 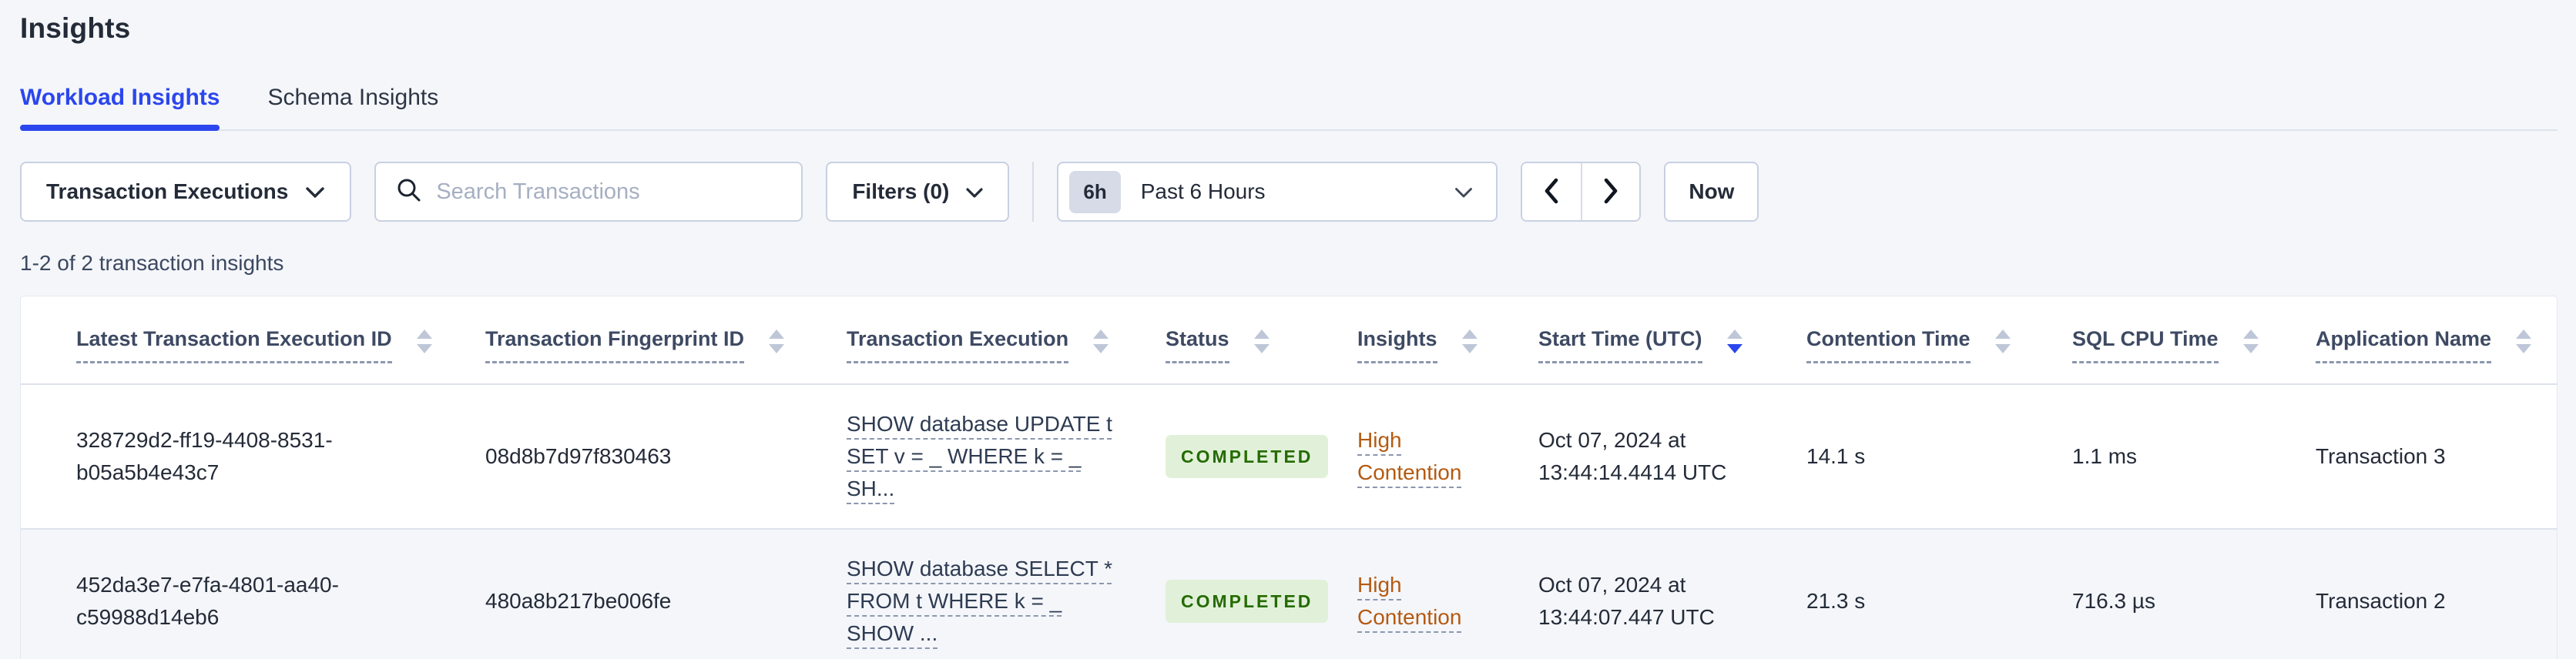 What do you see at coordinates (204, 456) in the screenshot?
I see `execution-id-cell: 328729d2-ff19-4408-8531-b05a5b4e43c7` at bounding box center [204, 456].